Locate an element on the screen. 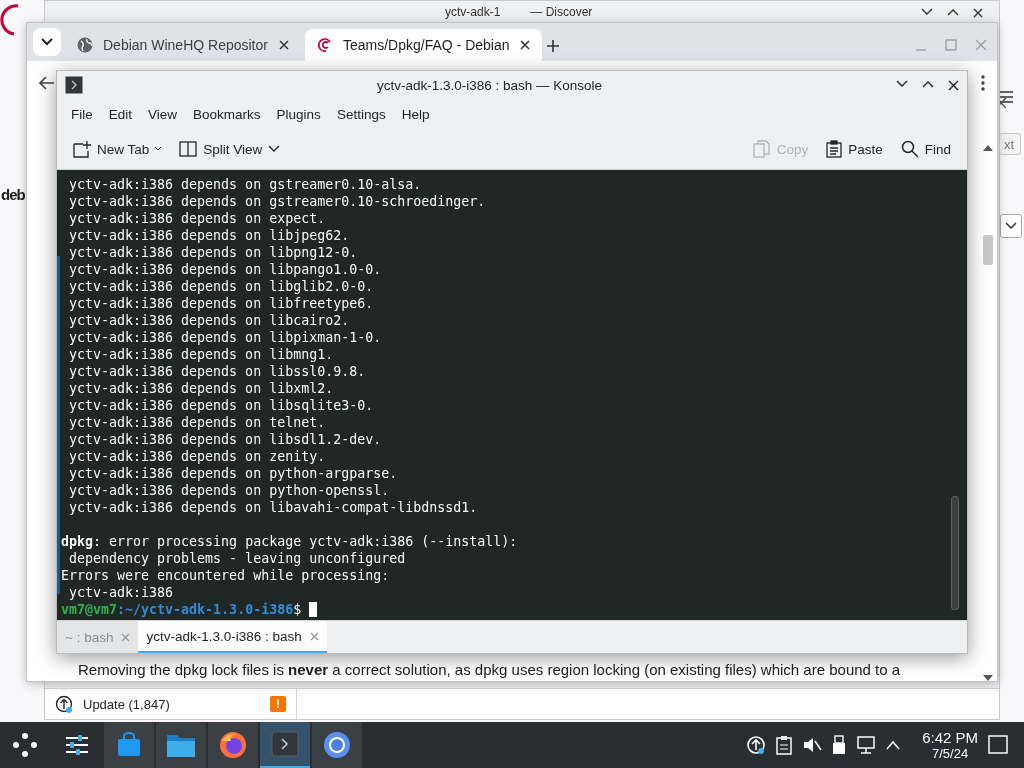 The width and height of the screenshot is (1024, 768). terminal-line: dpkg: error processing package yctv-adk:i386 (--install): is located at coordinates (290, 541).